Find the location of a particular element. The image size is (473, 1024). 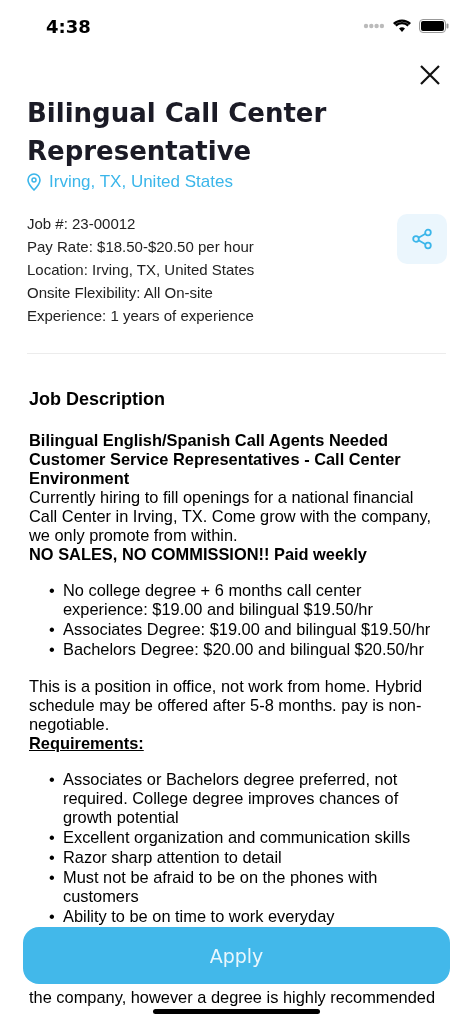

job-location: Irving, TX, United States is located at coordinates (141, 182).